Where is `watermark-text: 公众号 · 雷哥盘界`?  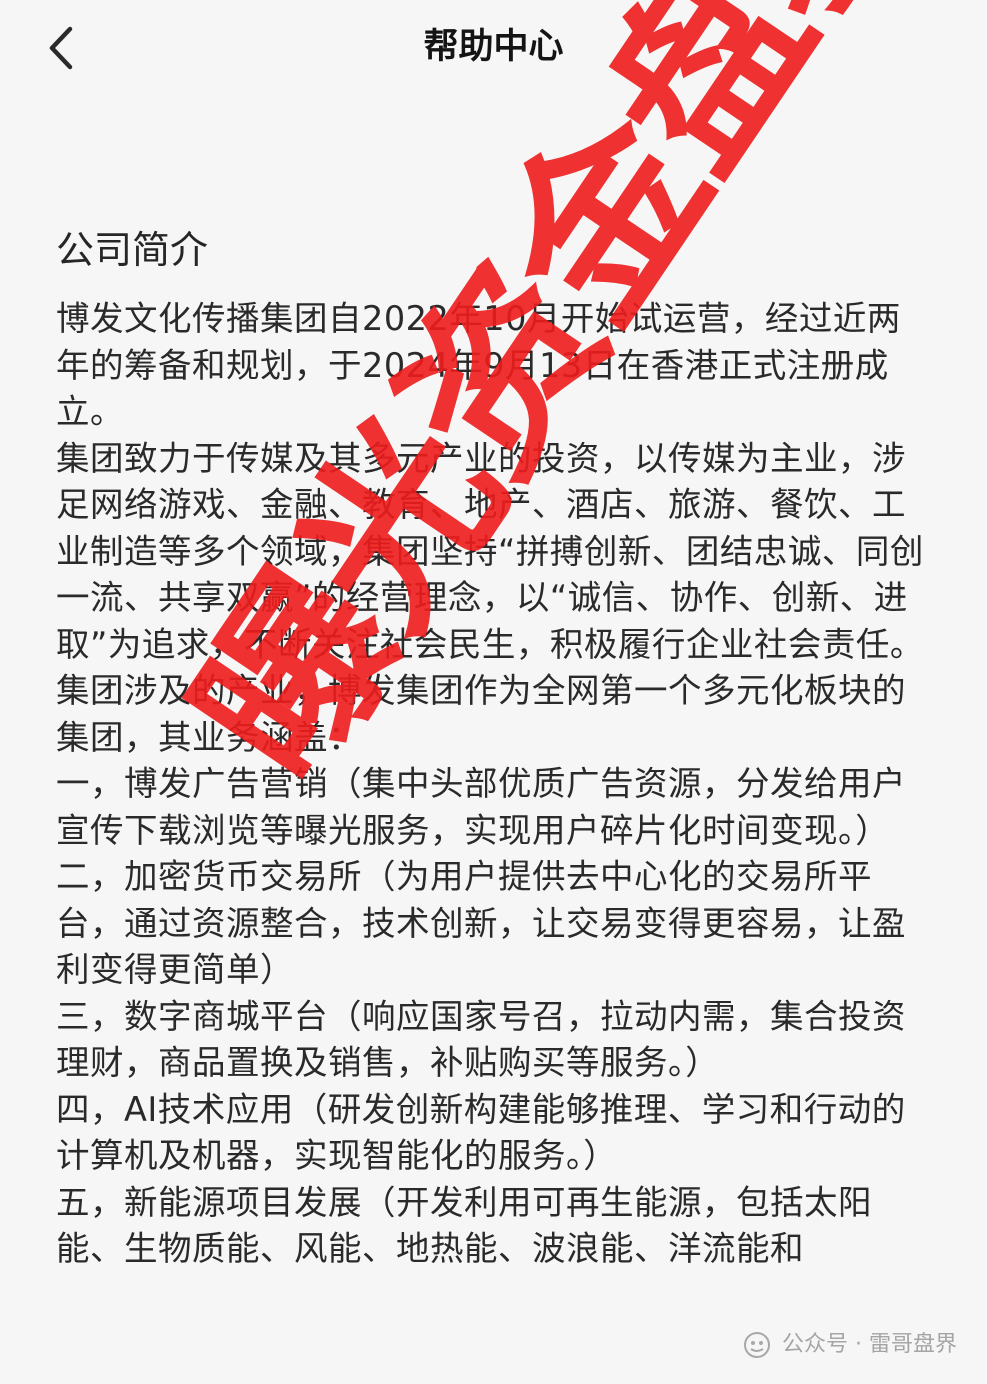 watermark-text: 公众号 · 雷哥盘界 is located at coordinates (869, 1344).